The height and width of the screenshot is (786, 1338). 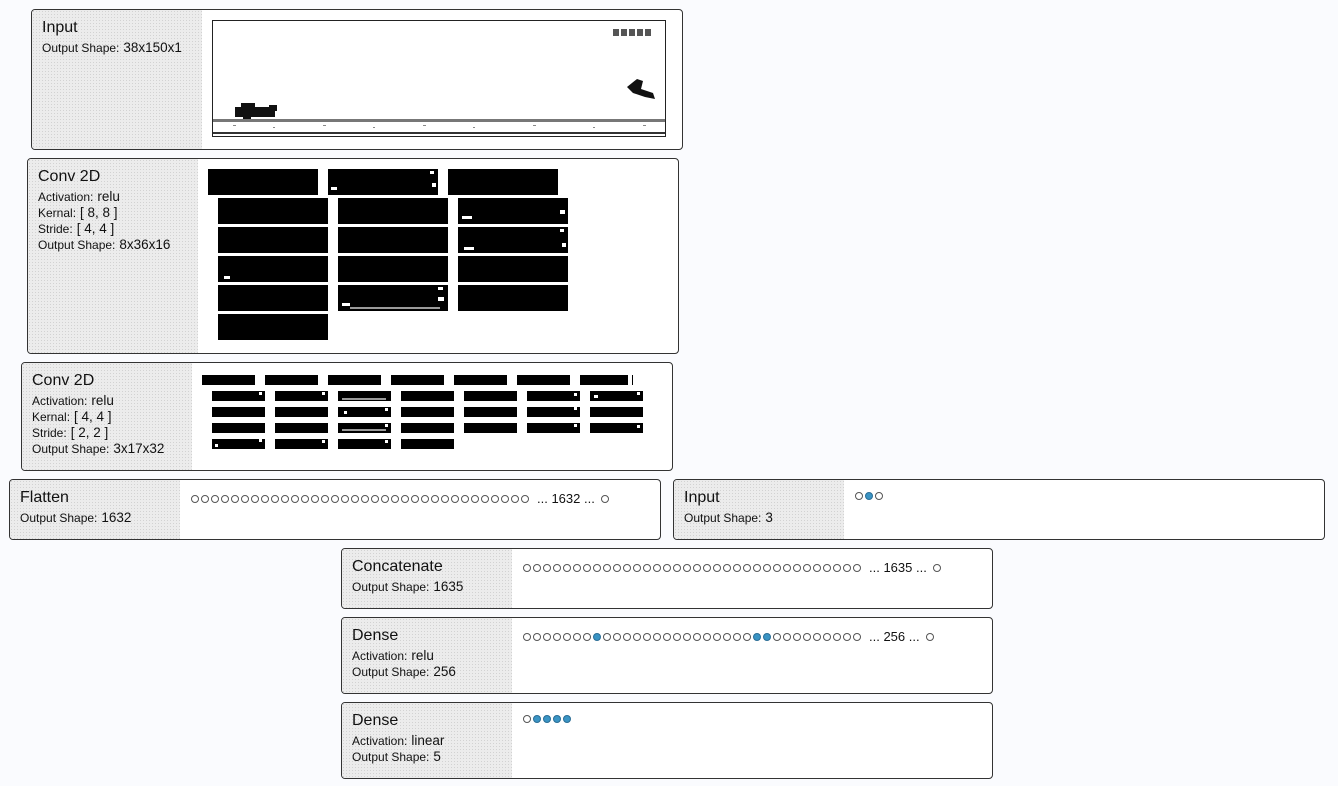 I want to click on layer-prop: Output Shape: 5, so click(x=427, y=757).